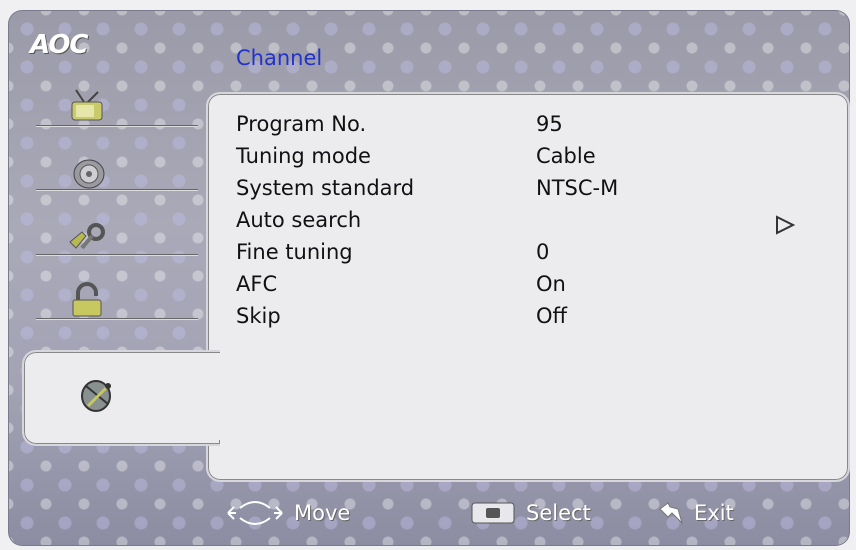  I want to click on row-label: AFC, so click(257, 284).